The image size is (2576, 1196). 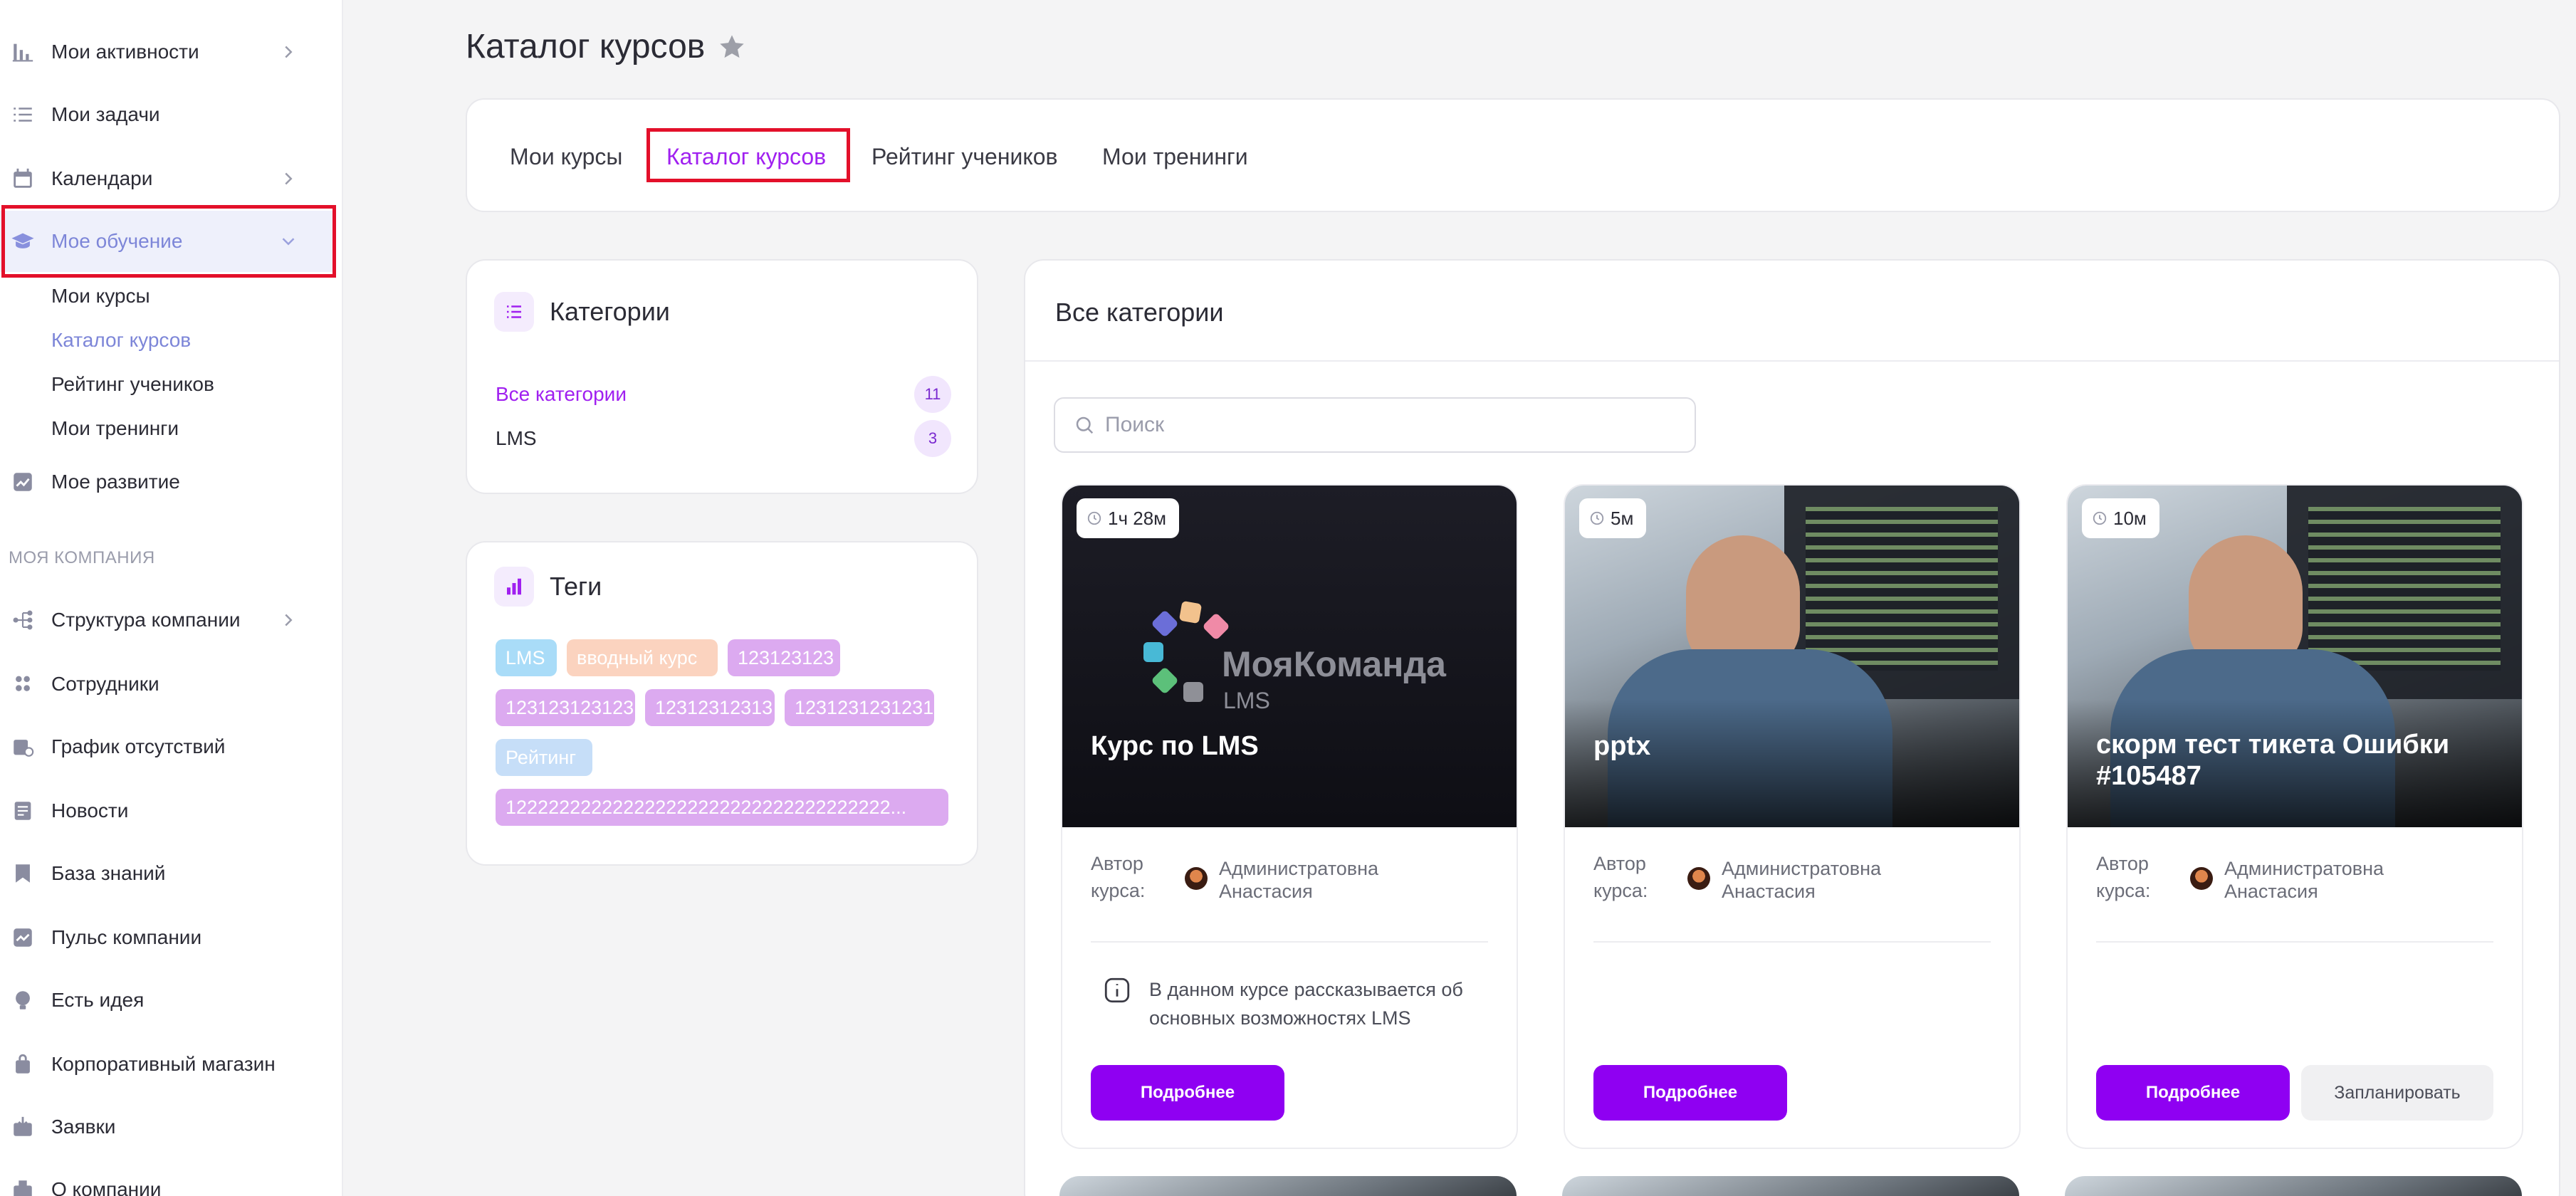 What do you see at coordinates (132, 384) in the screenshot?
I see `sidebar-subitem-students-rating: Рейтинг учеников` at bounding box center [132, 384].